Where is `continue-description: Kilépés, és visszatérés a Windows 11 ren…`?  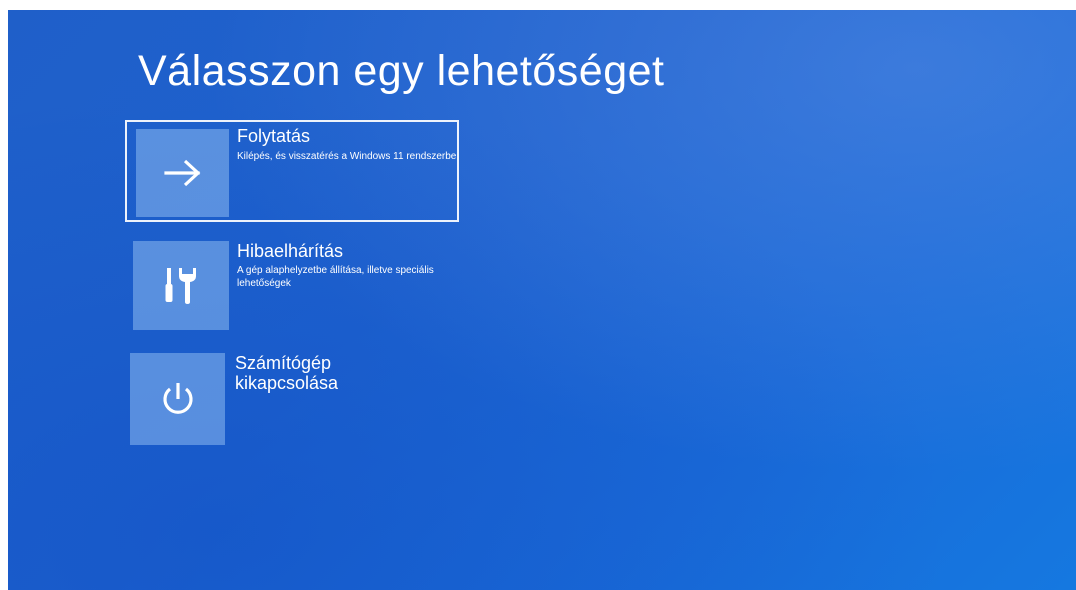
continue-description: Kilépés, és visszatérés a Windows 11 ren… is located at coordinates (347, 156).